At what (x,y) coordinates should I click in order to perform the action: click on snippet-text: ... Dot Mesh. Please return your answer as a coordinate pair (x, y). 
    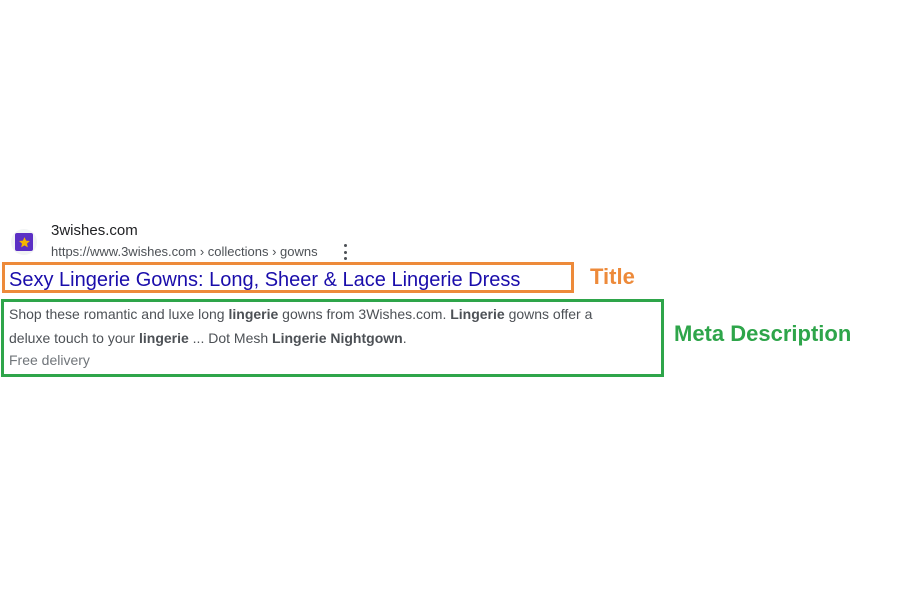
    Looking at the image, I should click on (230, 338).